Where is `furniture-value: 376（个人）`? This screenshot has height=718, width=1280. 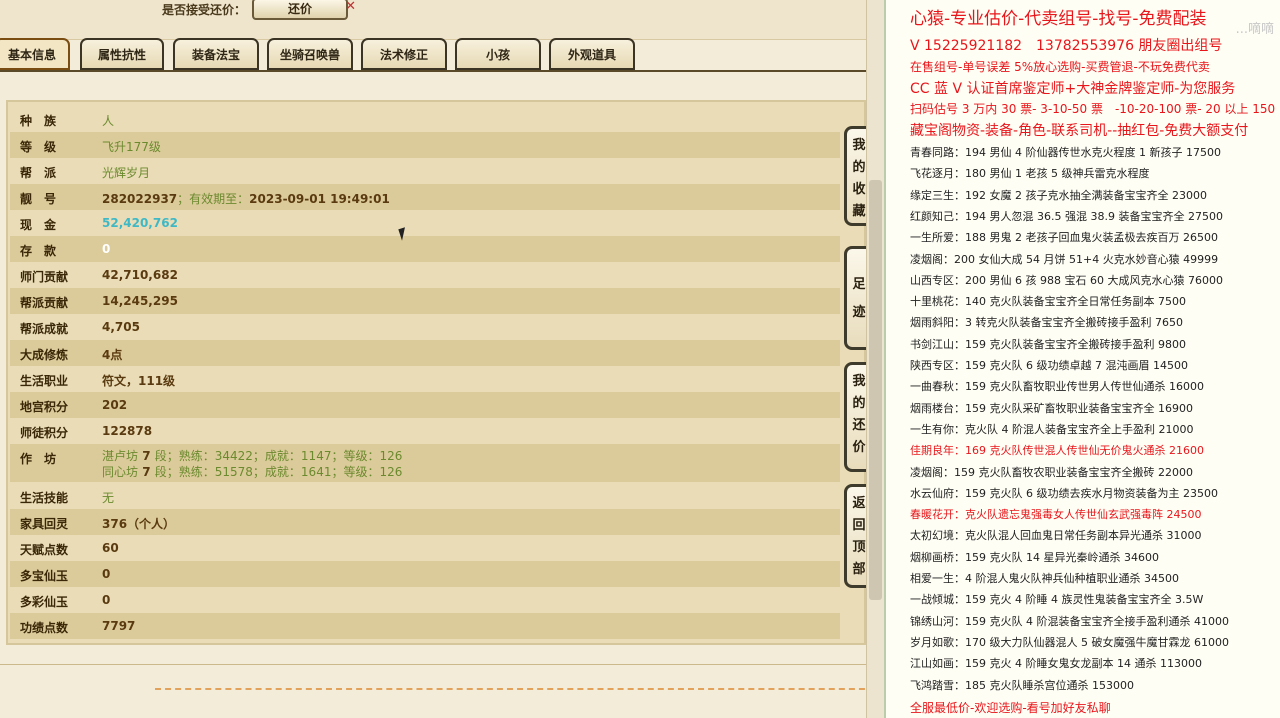 furniture-value: 376（个人） is located at coordinates (139, 524).